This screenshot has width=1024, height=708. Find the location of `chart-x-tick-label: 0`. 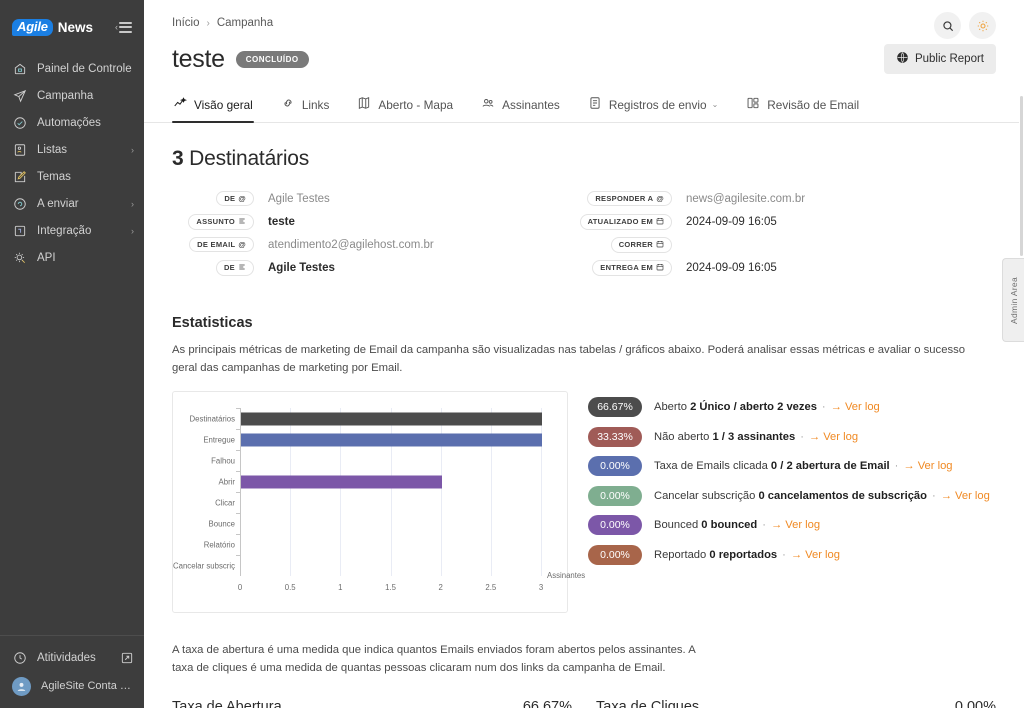

chart-x-tick-label: 0 is located at coordinates (240, 587).